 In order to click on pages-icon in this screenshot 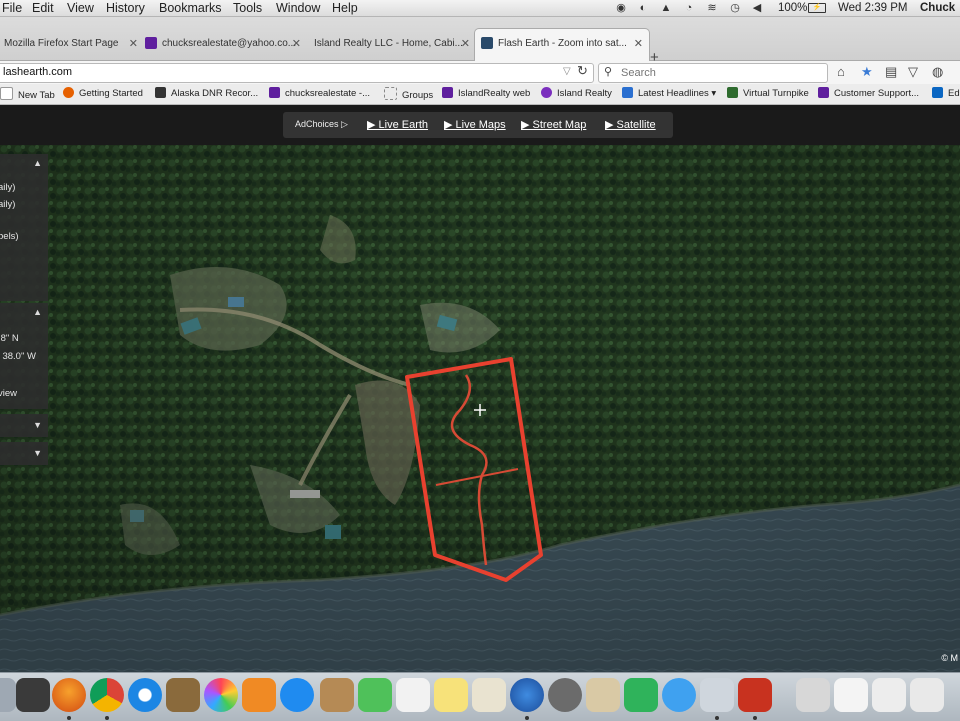, I will do `click(603, 695)`.